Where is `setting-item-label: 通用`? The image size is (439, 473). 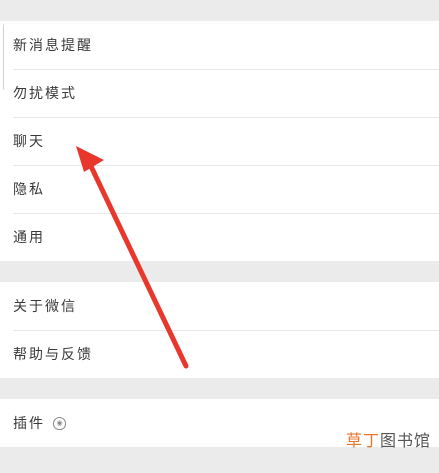 setting-item-label: 通用 is located at coordinates (29, 238).